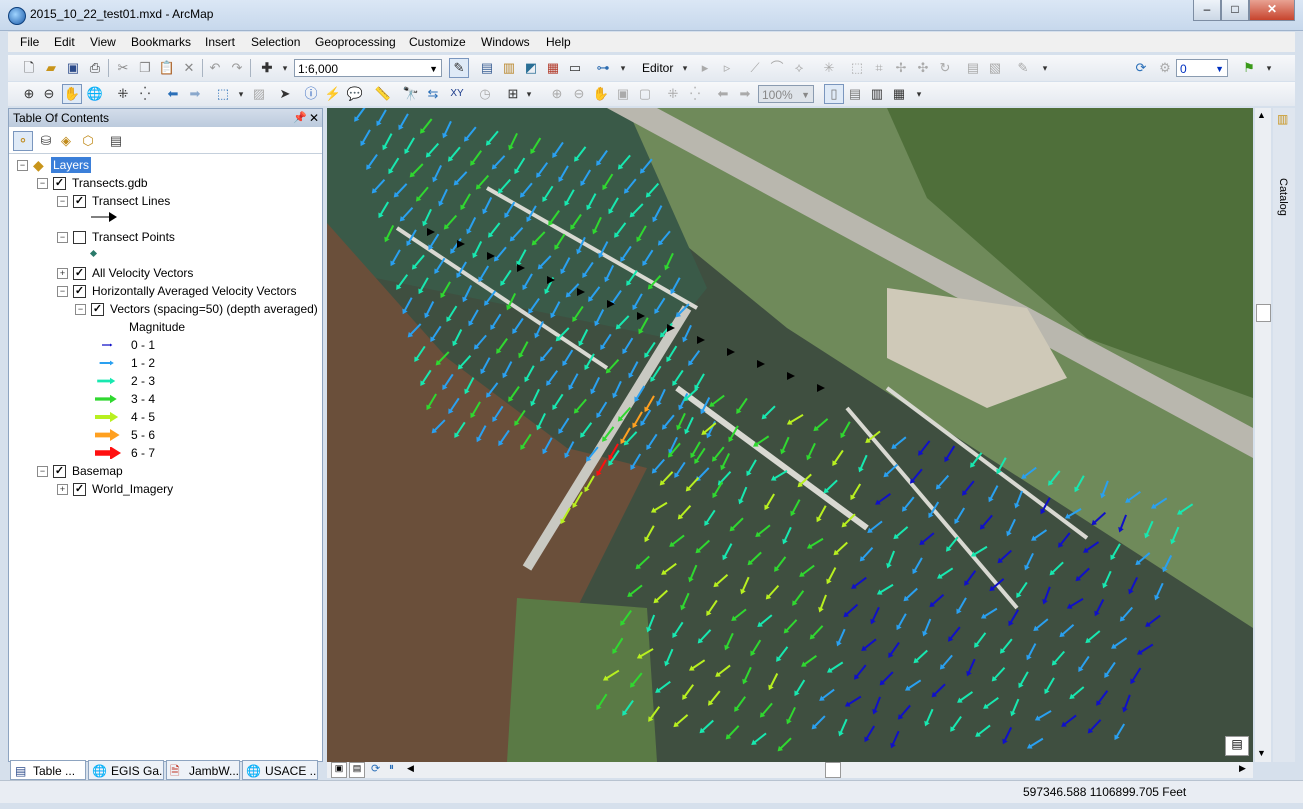 This screenshot has height=809, width=1303. I want to click on forward-extent-icon: ➡, so click(195, 94).